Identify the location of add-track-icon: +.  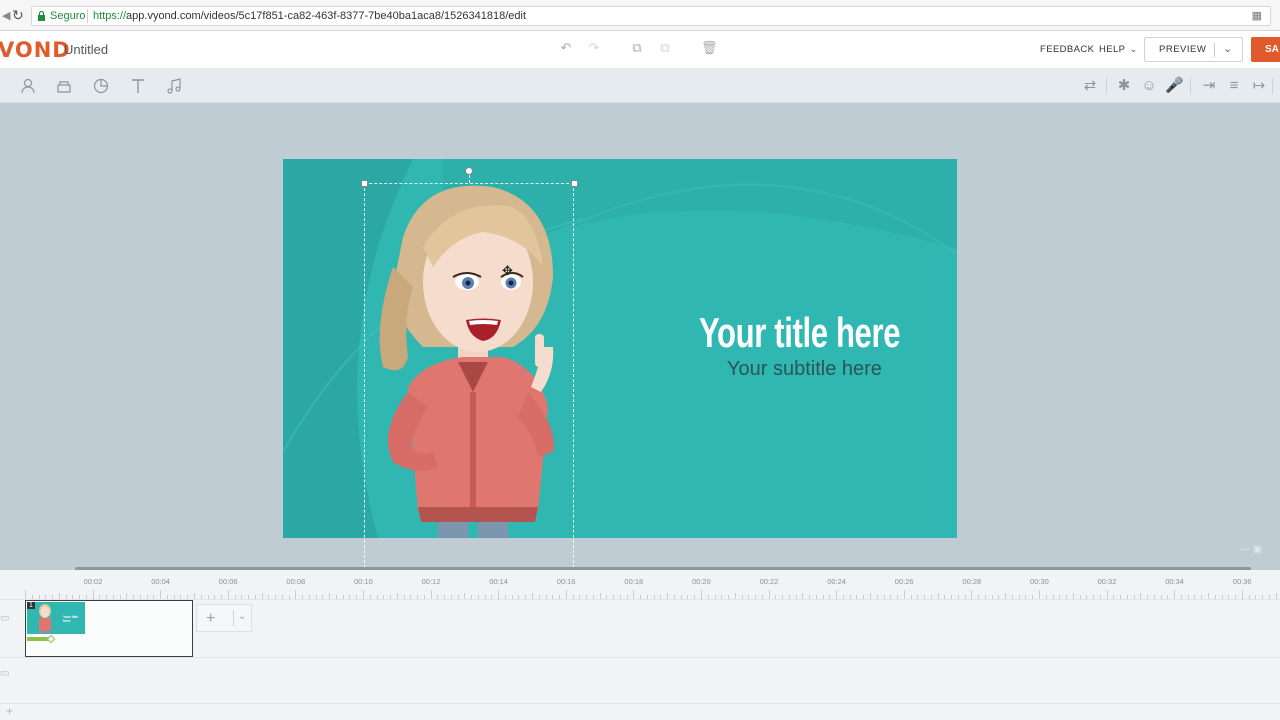
(9, 711).